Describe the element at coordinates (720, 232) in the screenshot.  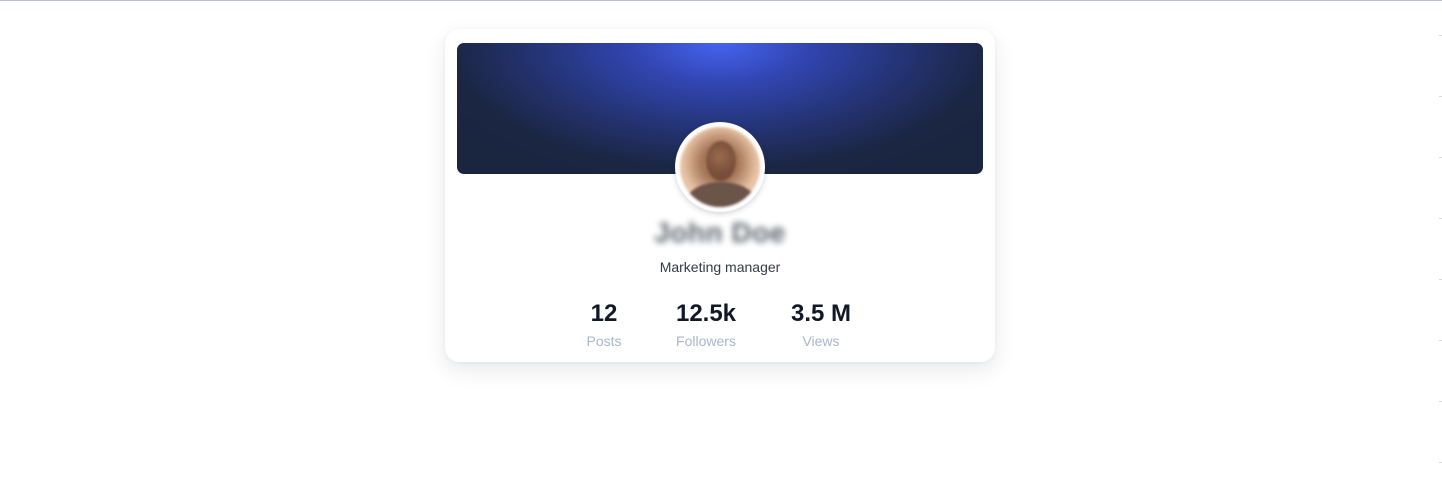
I see `profile-name: John Doe` at that location.